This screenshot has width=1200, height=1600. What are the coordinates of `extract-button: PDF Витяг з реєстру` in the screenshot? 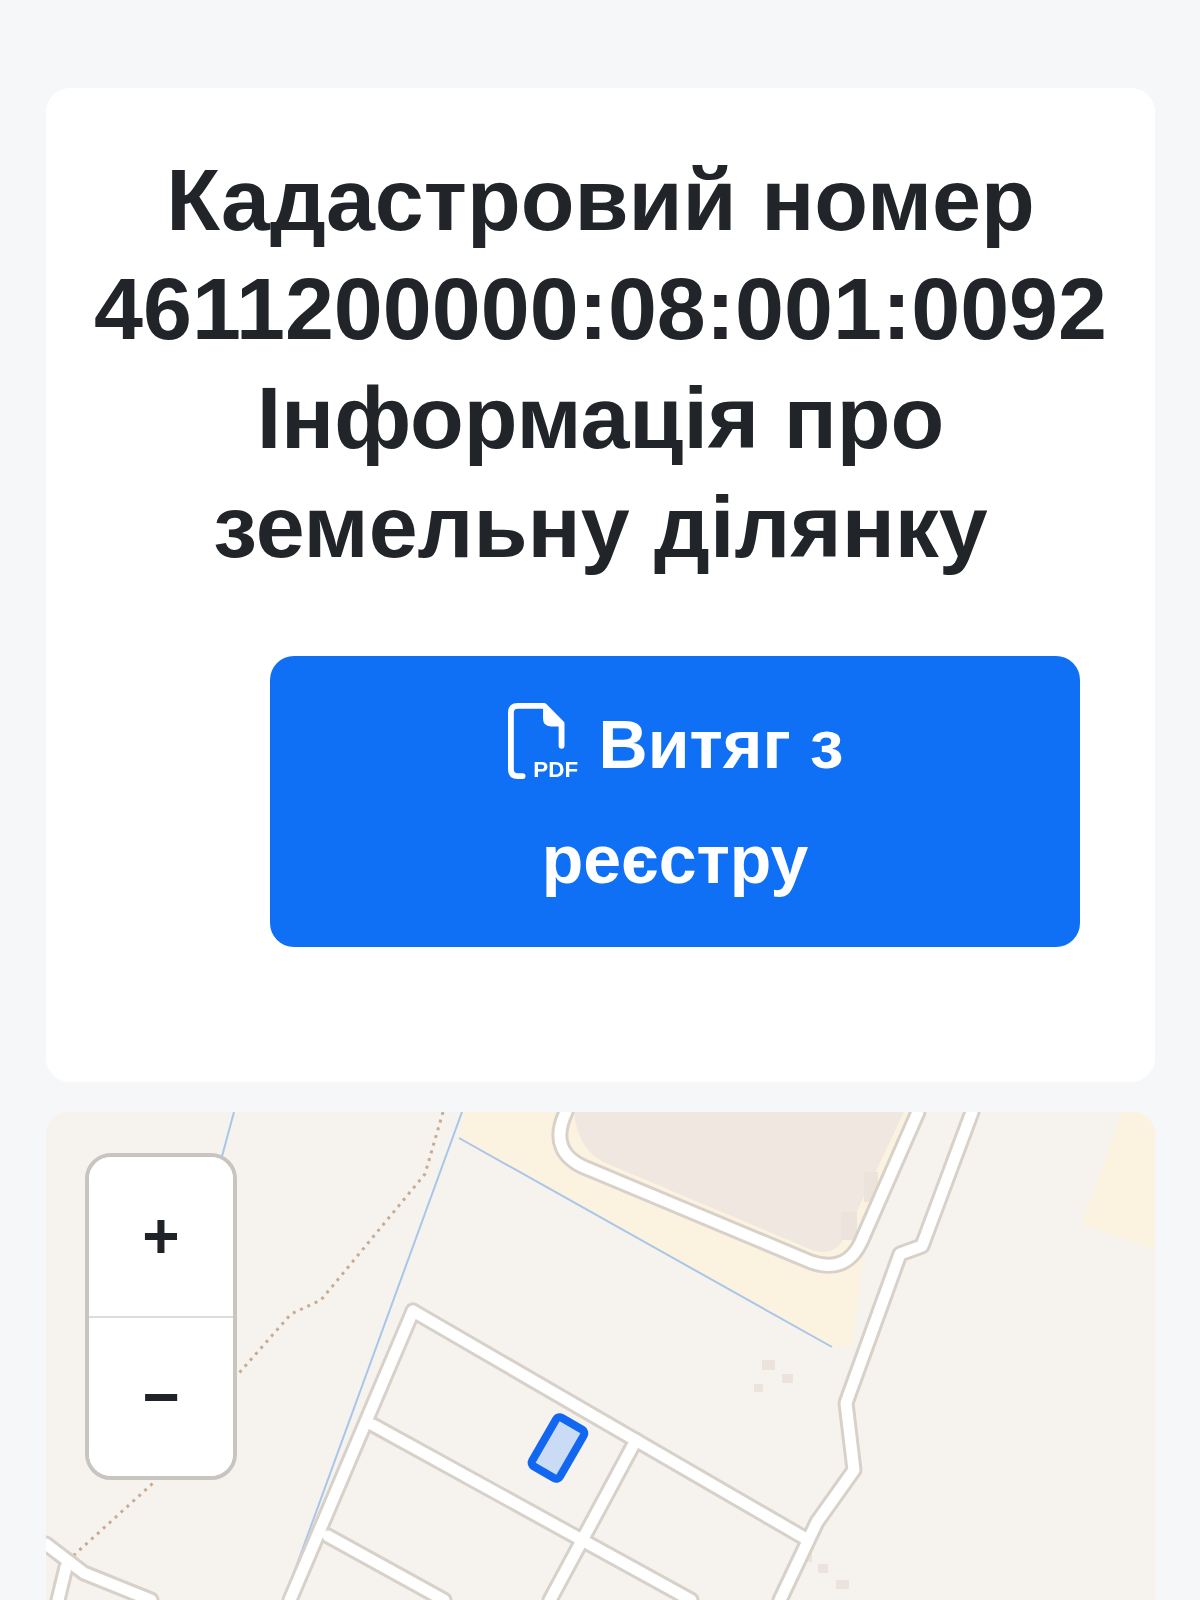 It's located at (675, 801).